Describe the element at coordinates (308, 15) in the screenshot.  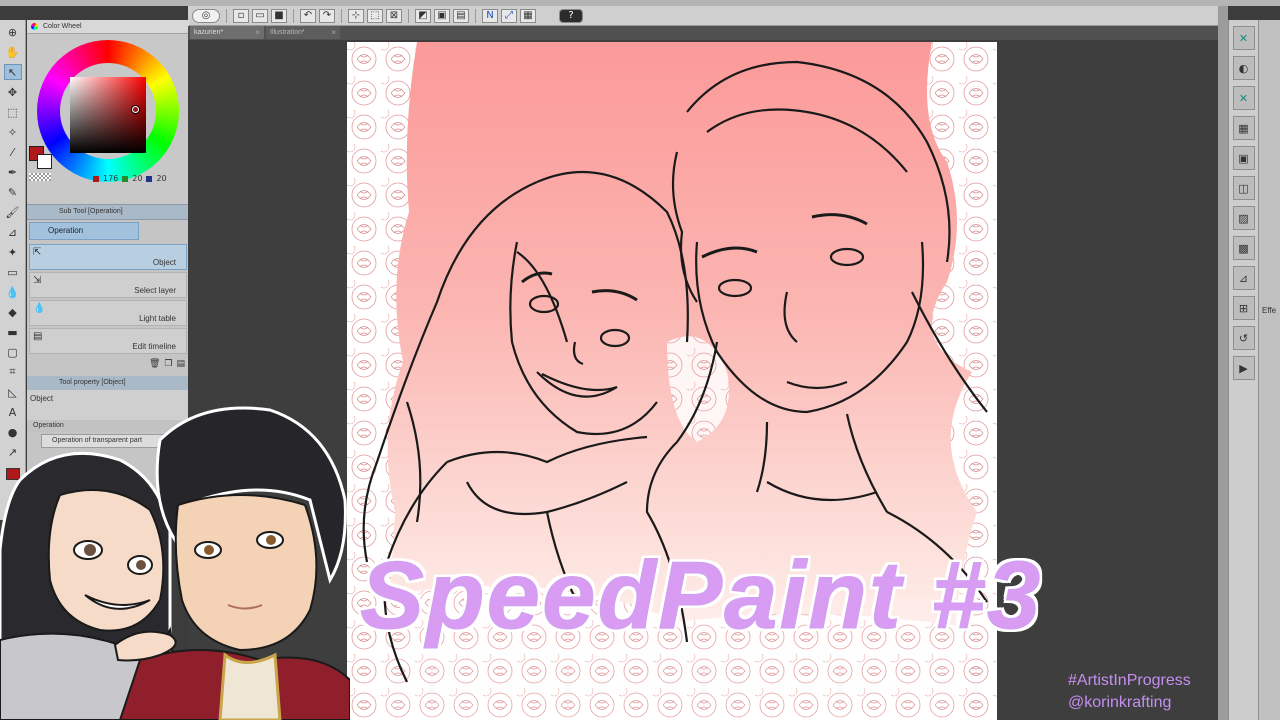
I see `undo-icon: ↶` at that location.